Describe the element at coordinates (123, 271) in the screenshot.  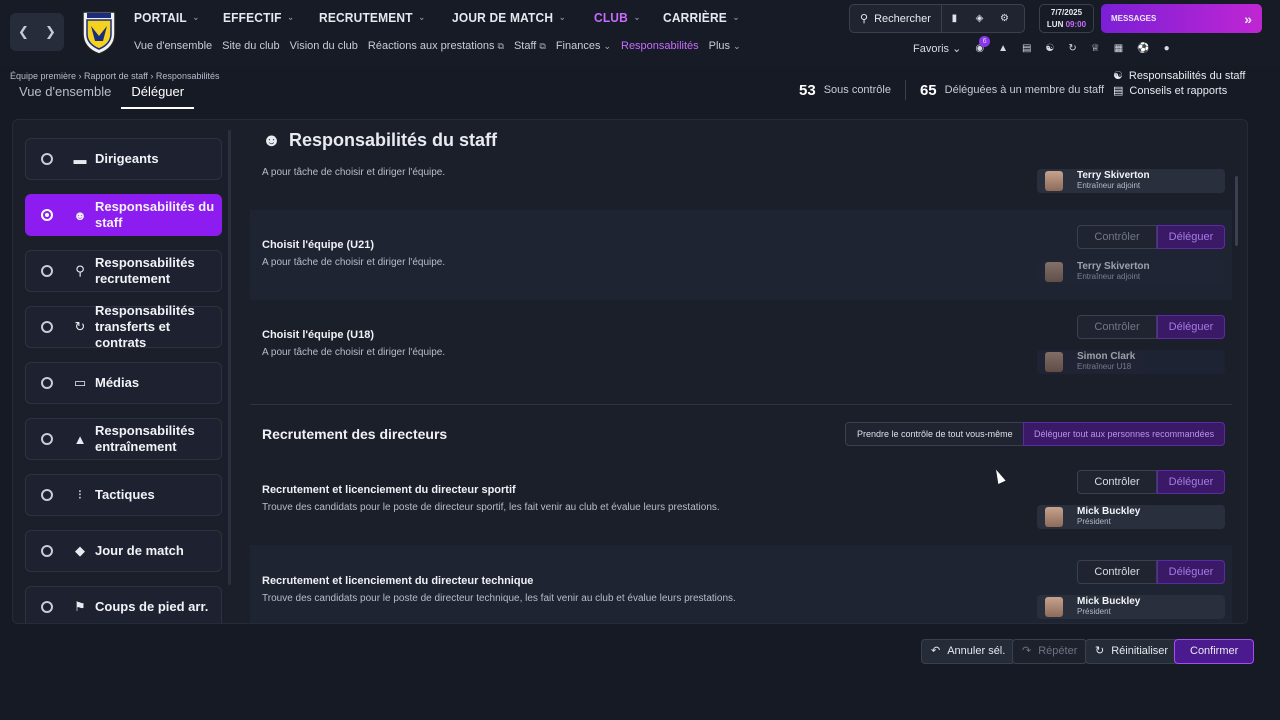
I see `sidebar-item-recrutement: ⚲ Responsabilités recrutement` at that location.